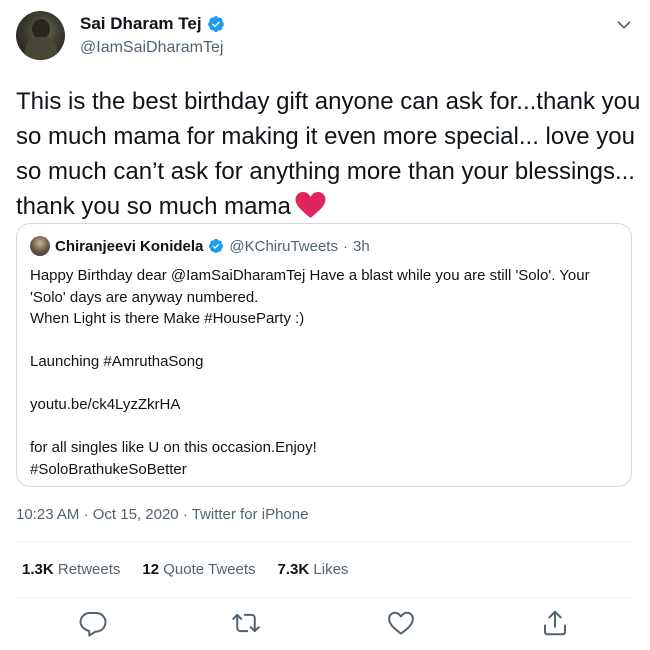 This screenshot has width=650, height=650. What do you see at coordinates (361, 246) in the screenshot?
I see `quoted-timestamp: 3h` at bounding box center [361, 246].